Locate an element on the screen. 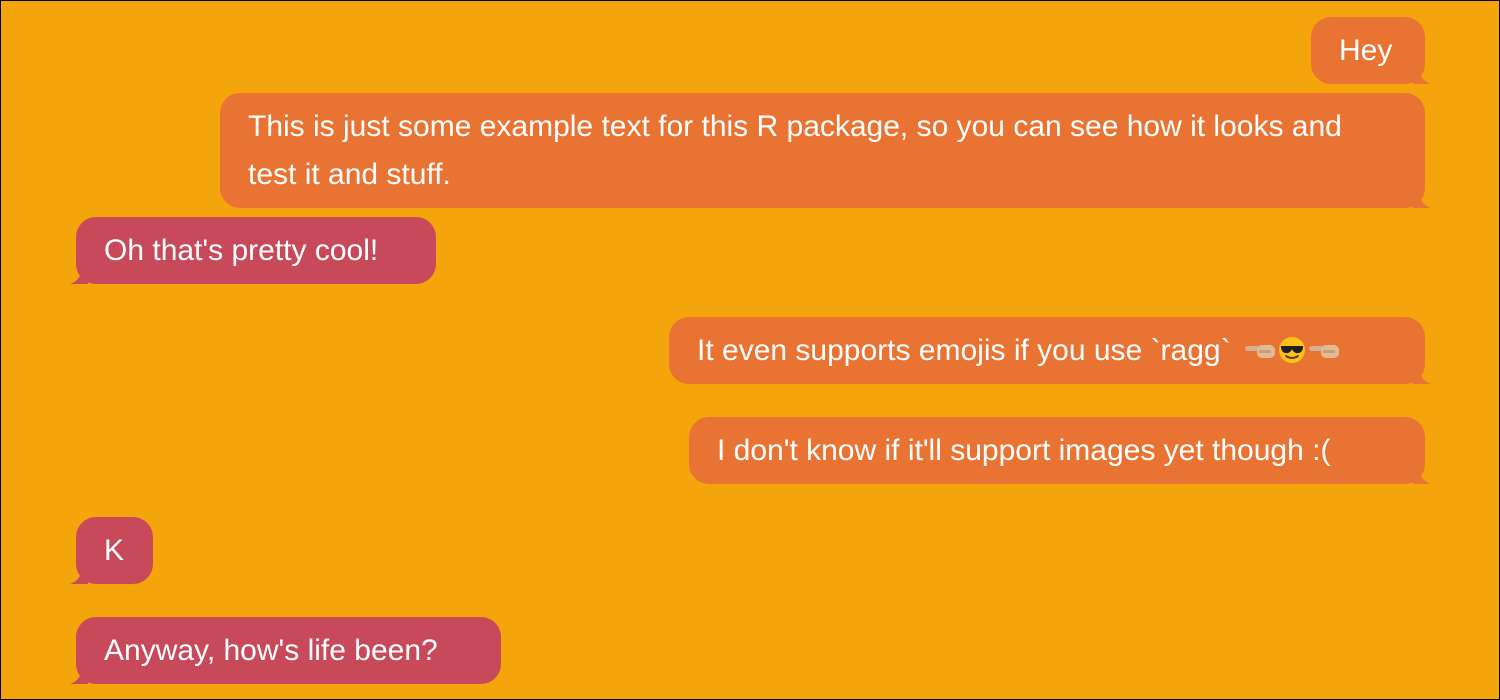 The height and width of the screenshot is (700, 1500). message-text: K is located at coordinates (114, 550).